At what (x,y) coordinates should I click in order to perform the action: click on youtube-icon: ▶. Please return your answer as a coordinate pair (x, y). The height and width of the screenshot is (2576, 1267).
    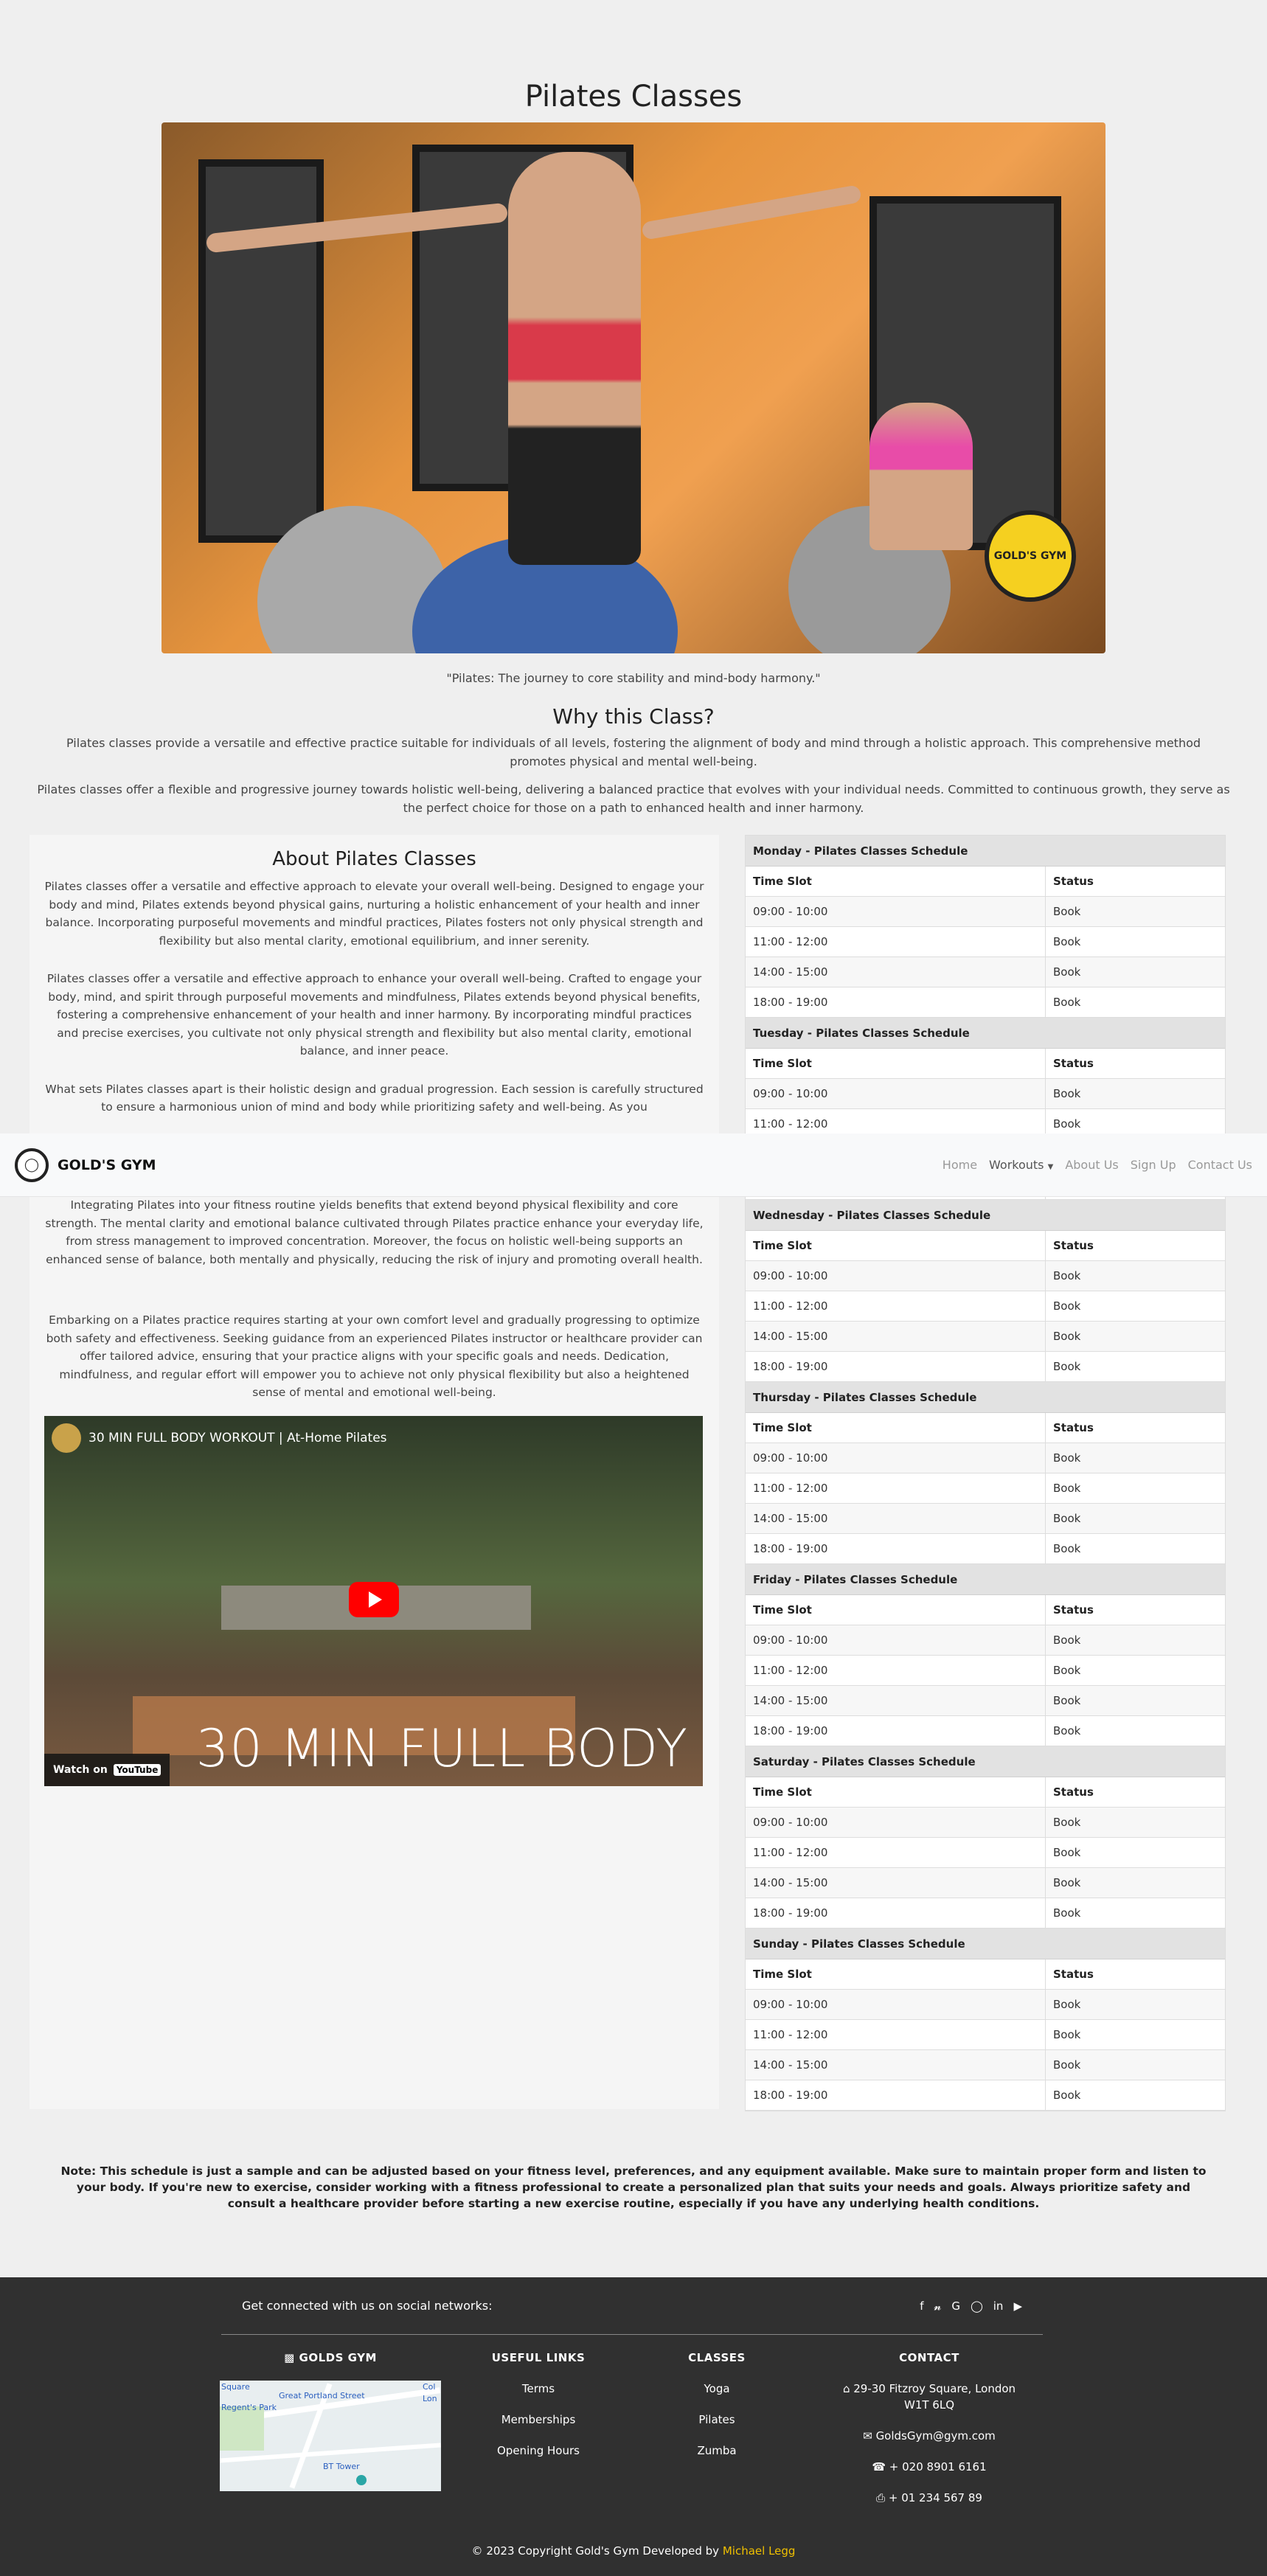
    Looking at the image, I should click on (1017, 2306).